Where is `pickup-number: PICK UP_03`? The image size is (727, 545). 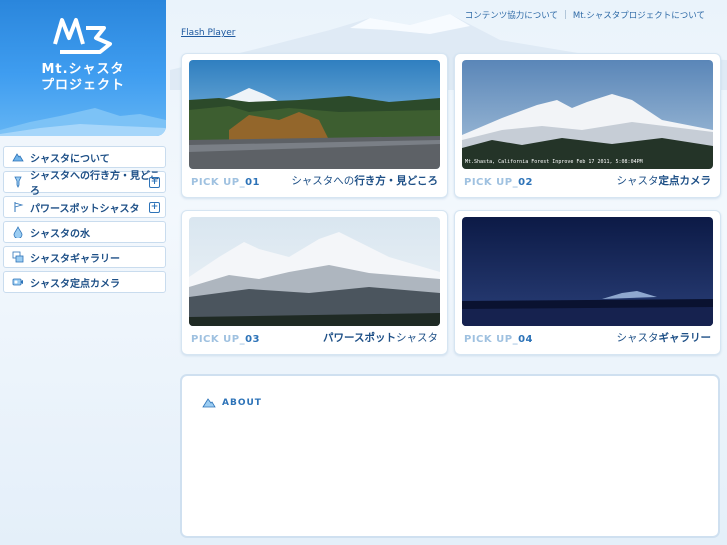
pickup-number: PICK UP_03 is located at coordinates (225, 339).